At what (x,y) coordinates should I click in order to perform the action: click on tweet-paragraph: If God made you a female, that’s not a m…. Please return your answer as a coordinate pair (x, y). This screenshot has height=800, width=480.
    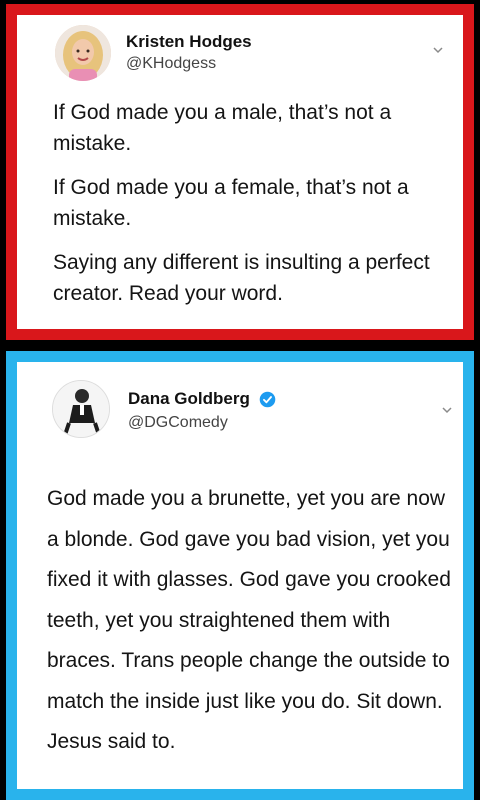
    Looking at the image, I should click on (231, 203).